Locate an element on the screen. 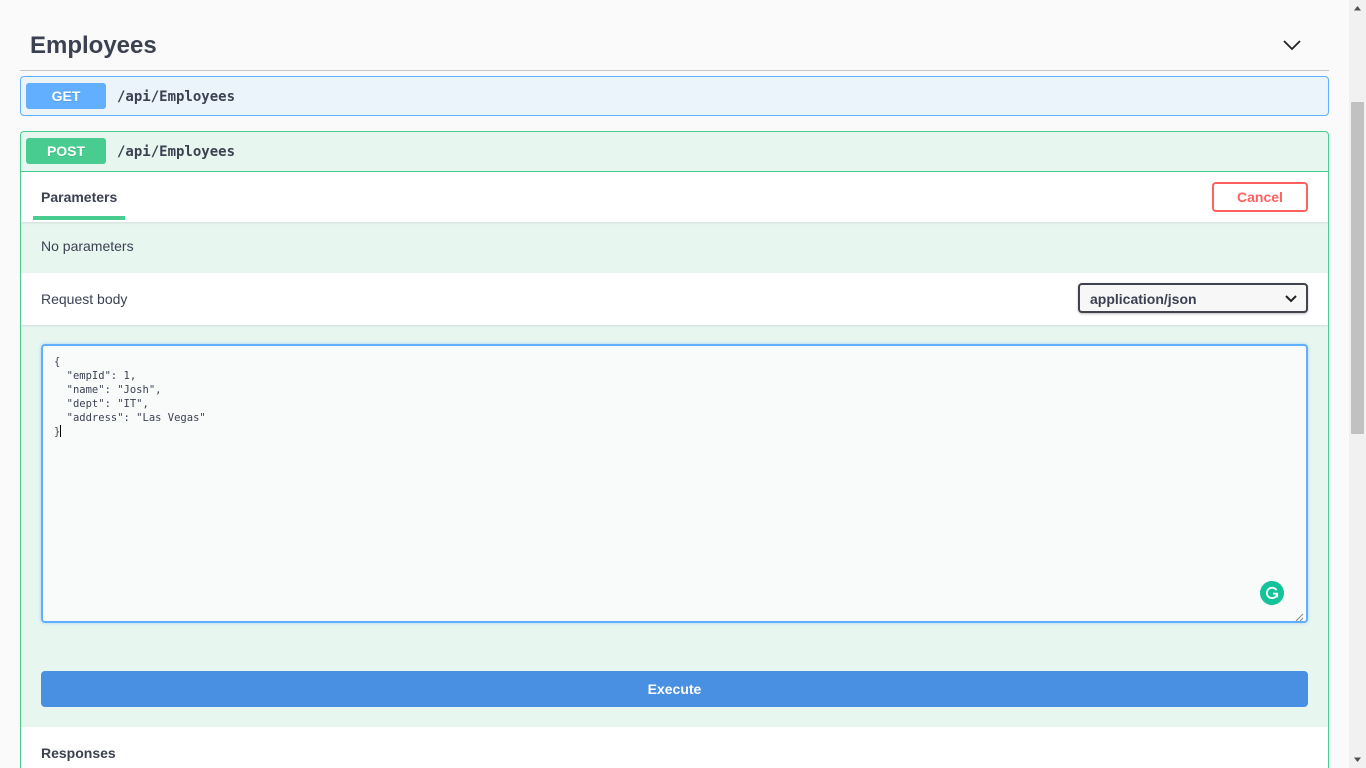 The width and height of the screenshot is (1366, 768). method-badge-post: POST is located at coordinates (66, 151).